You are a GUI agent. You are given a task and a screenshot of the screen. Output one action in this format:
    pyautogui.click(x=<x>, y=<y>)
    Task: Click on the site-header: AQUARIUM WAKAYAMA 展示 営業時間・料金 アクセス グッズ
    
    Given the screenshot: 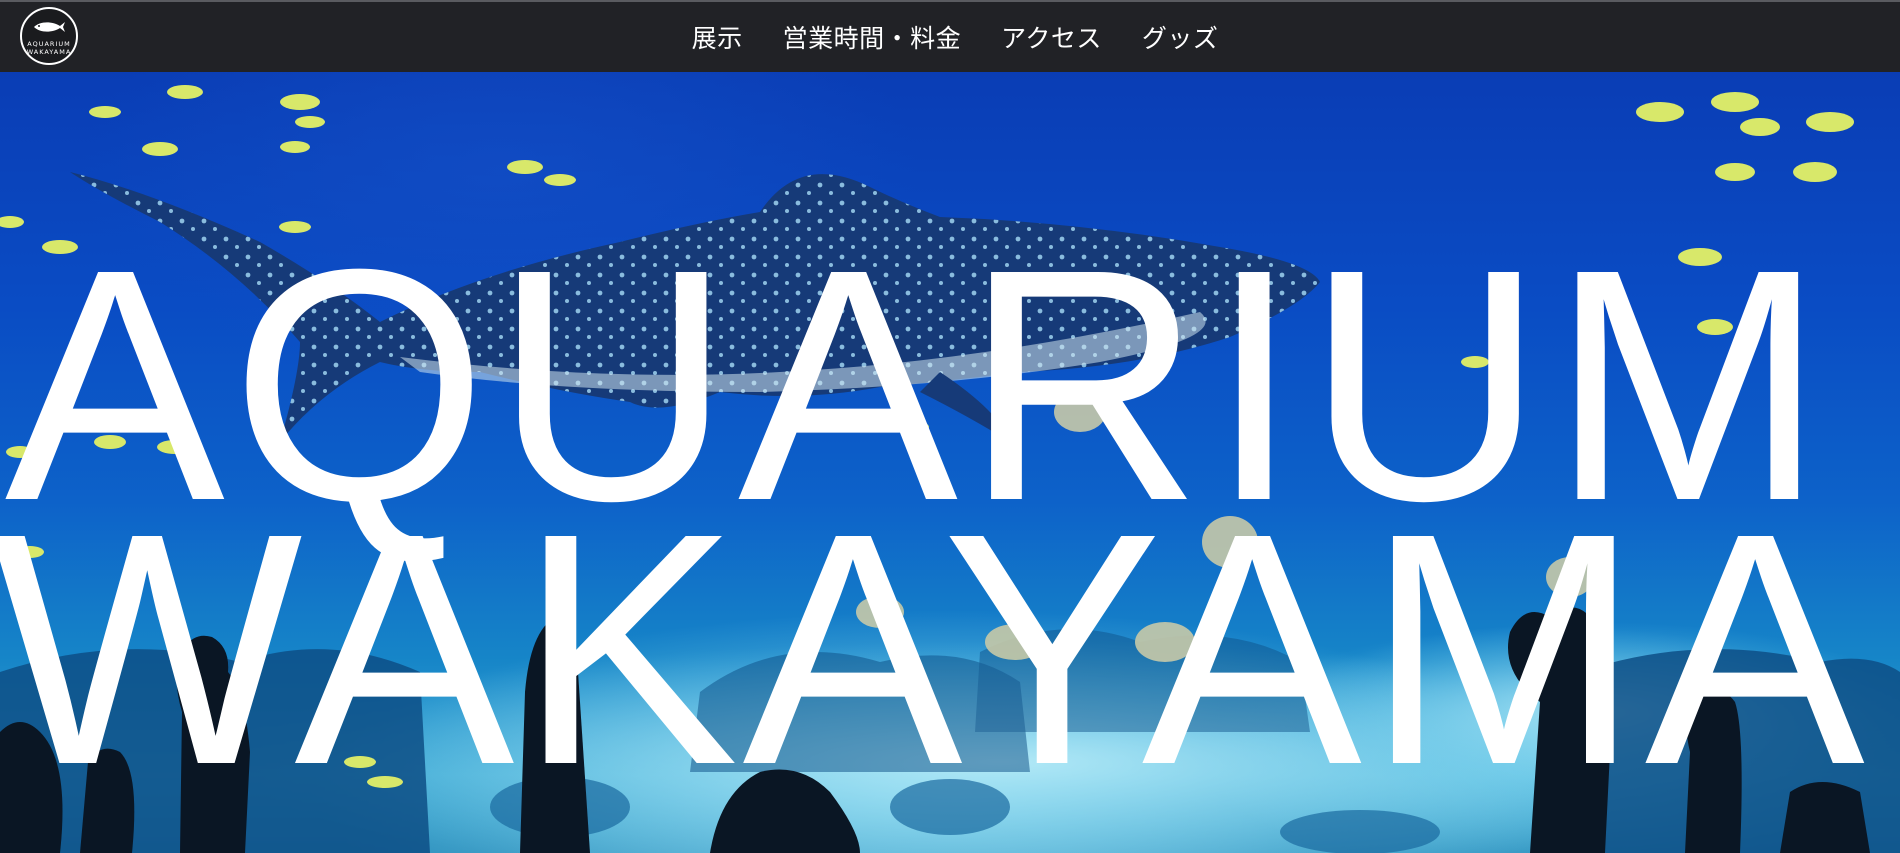 What is the action you would take?
    pyautogui.click(x=950, y=36)
    